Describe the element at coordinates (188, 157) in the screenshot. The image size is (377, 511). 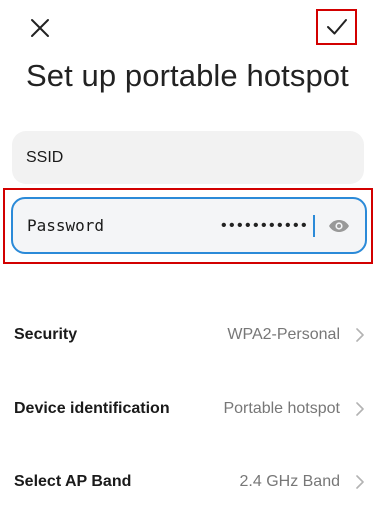
I see `ssid-field: SSID` at that location.